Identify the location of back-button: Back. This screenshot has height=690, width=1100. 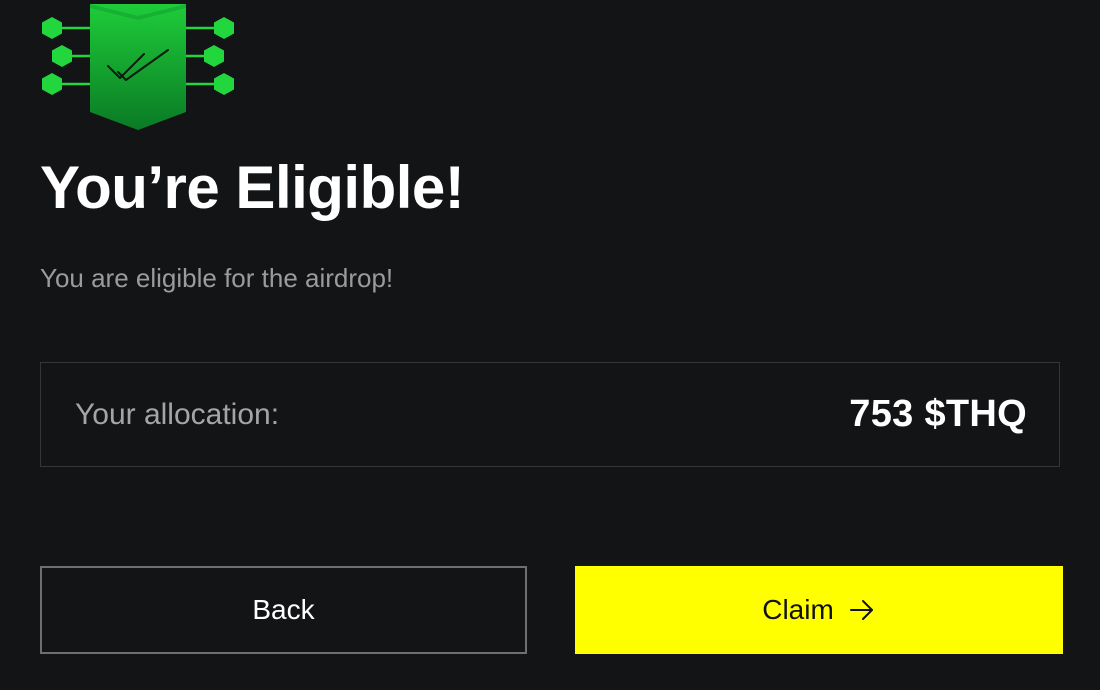
(283, 610).